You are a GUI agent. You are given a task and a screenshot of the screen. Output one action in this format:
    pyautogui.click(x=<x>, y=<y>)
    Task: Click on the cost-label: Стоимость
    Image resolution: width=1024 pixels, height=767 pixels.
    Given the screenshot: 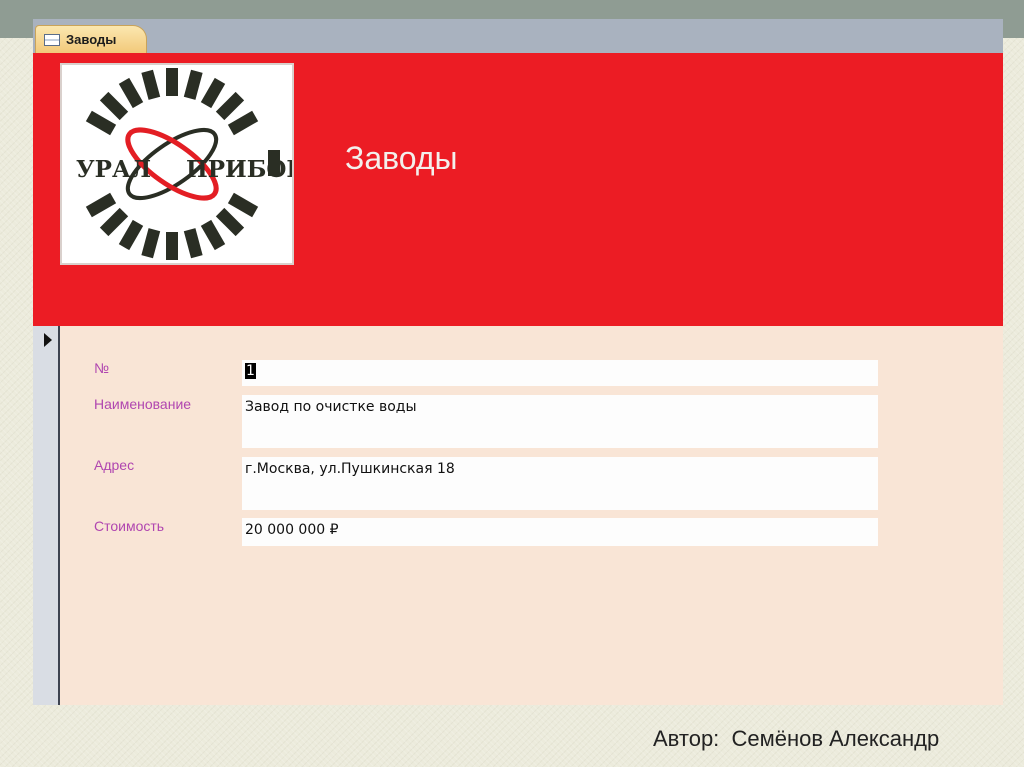 What is the action you would take?
    pyautogui.click(x=129, y=526)
    